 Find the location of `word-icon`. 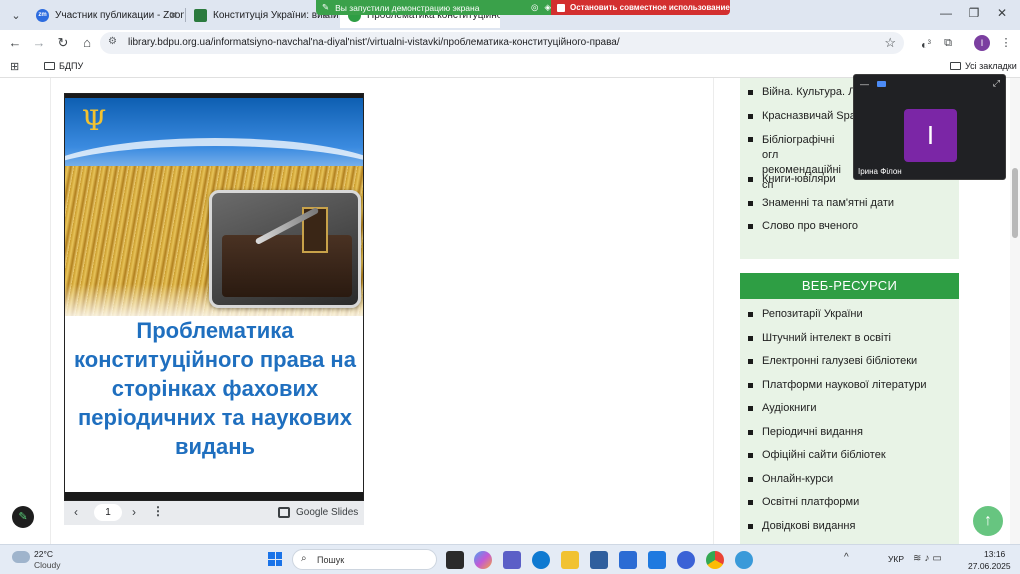

word-icon is located at coordinates (628, 560).